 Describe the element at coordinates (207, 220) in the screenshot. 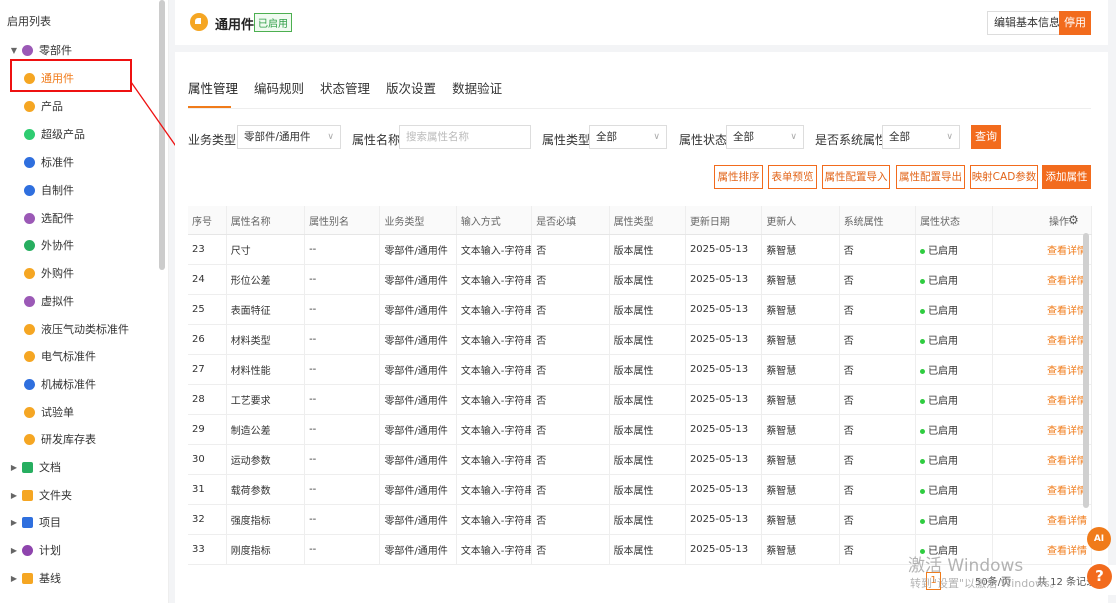

I see `column-header: 序号` at that location.